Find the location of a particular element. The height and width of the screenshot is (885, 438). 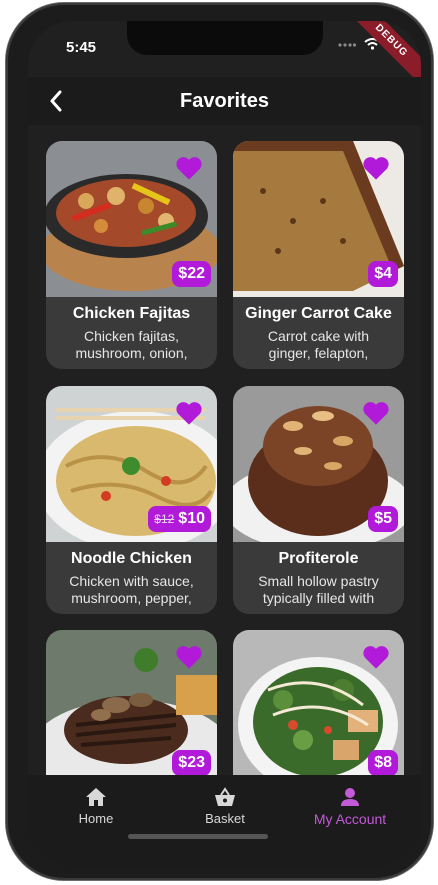

nav-my-account: My Account is located at coordinates (350, 807).